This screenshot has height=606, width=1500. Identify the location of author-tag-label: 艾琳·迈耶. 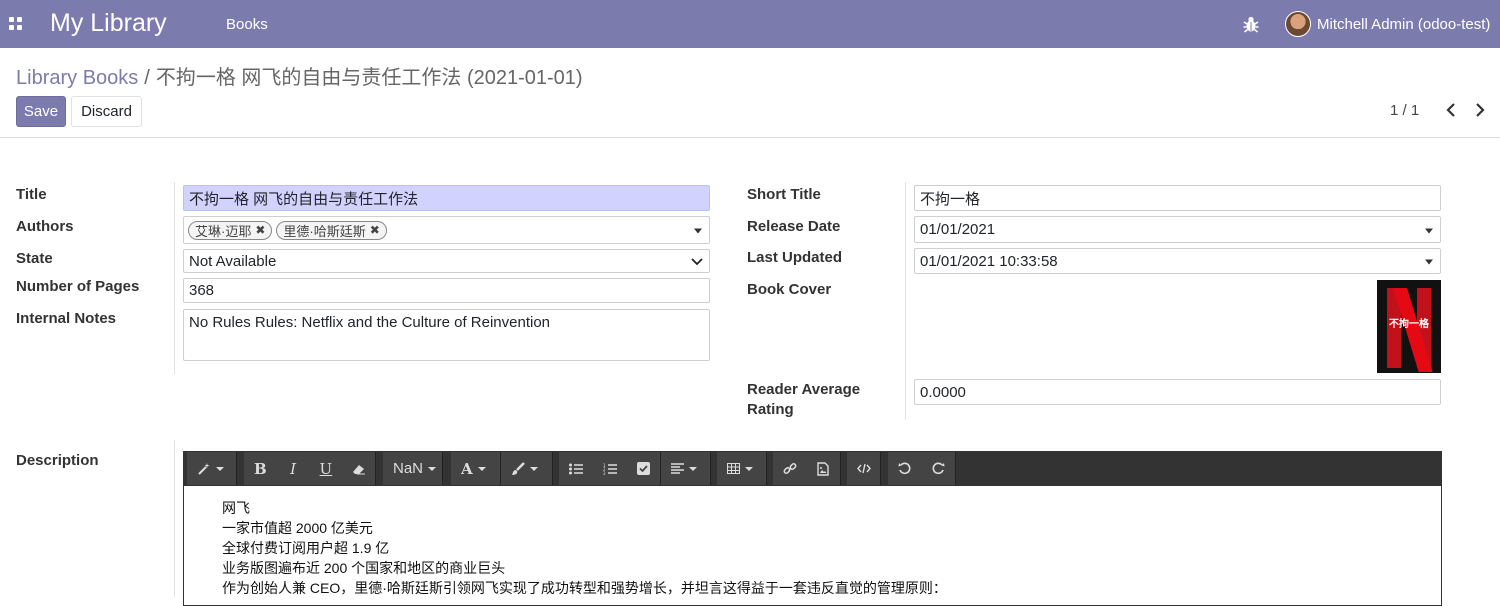
(223, 231).